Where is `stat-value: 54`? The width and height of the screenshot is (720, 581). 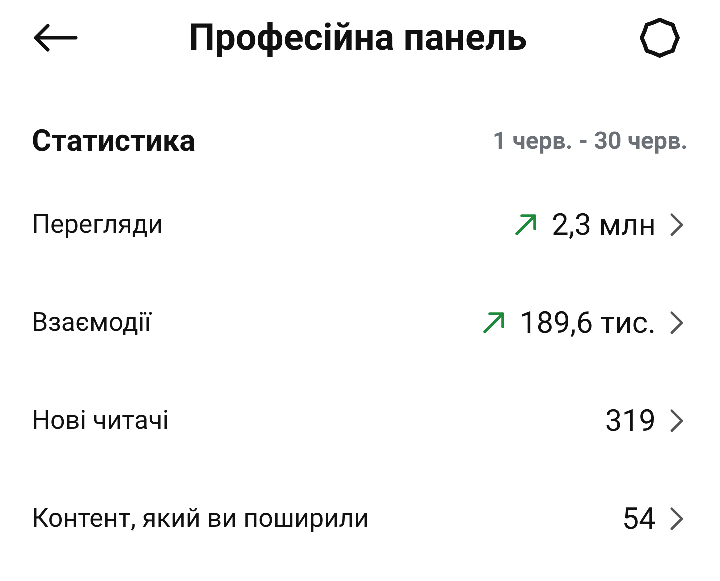
stat-value: 54 is located at coordinates (639, 519).